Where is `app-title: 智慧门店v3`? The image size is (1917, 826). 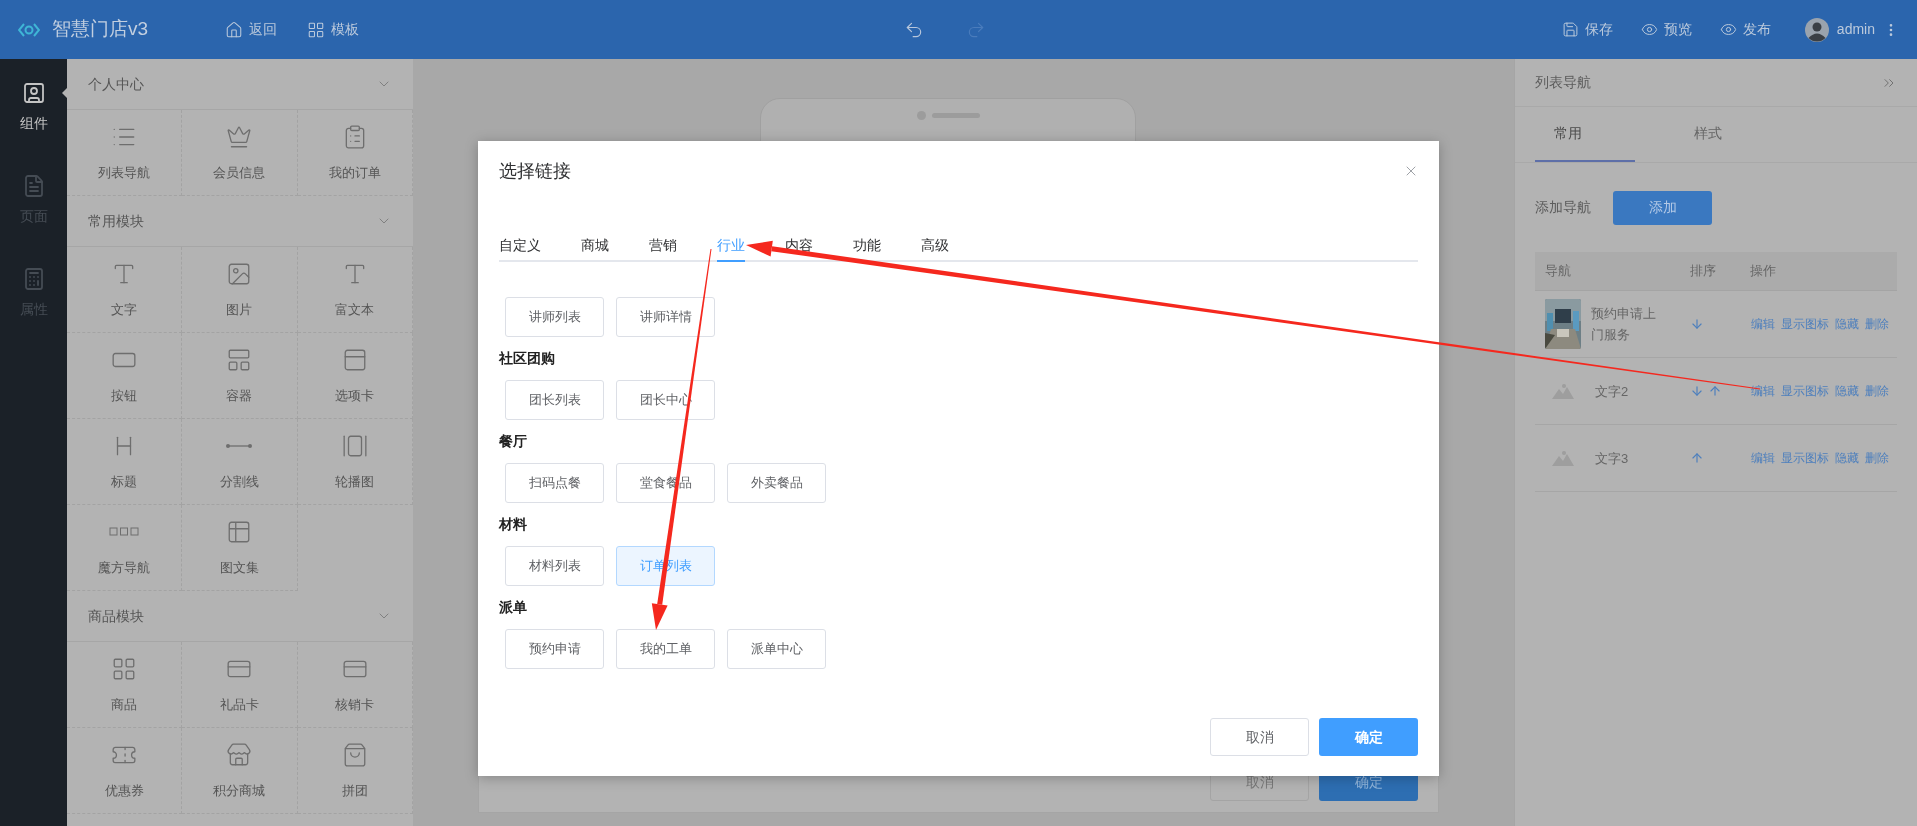
app-title: 智慧门店v3 is located at coordinates (101, 29).